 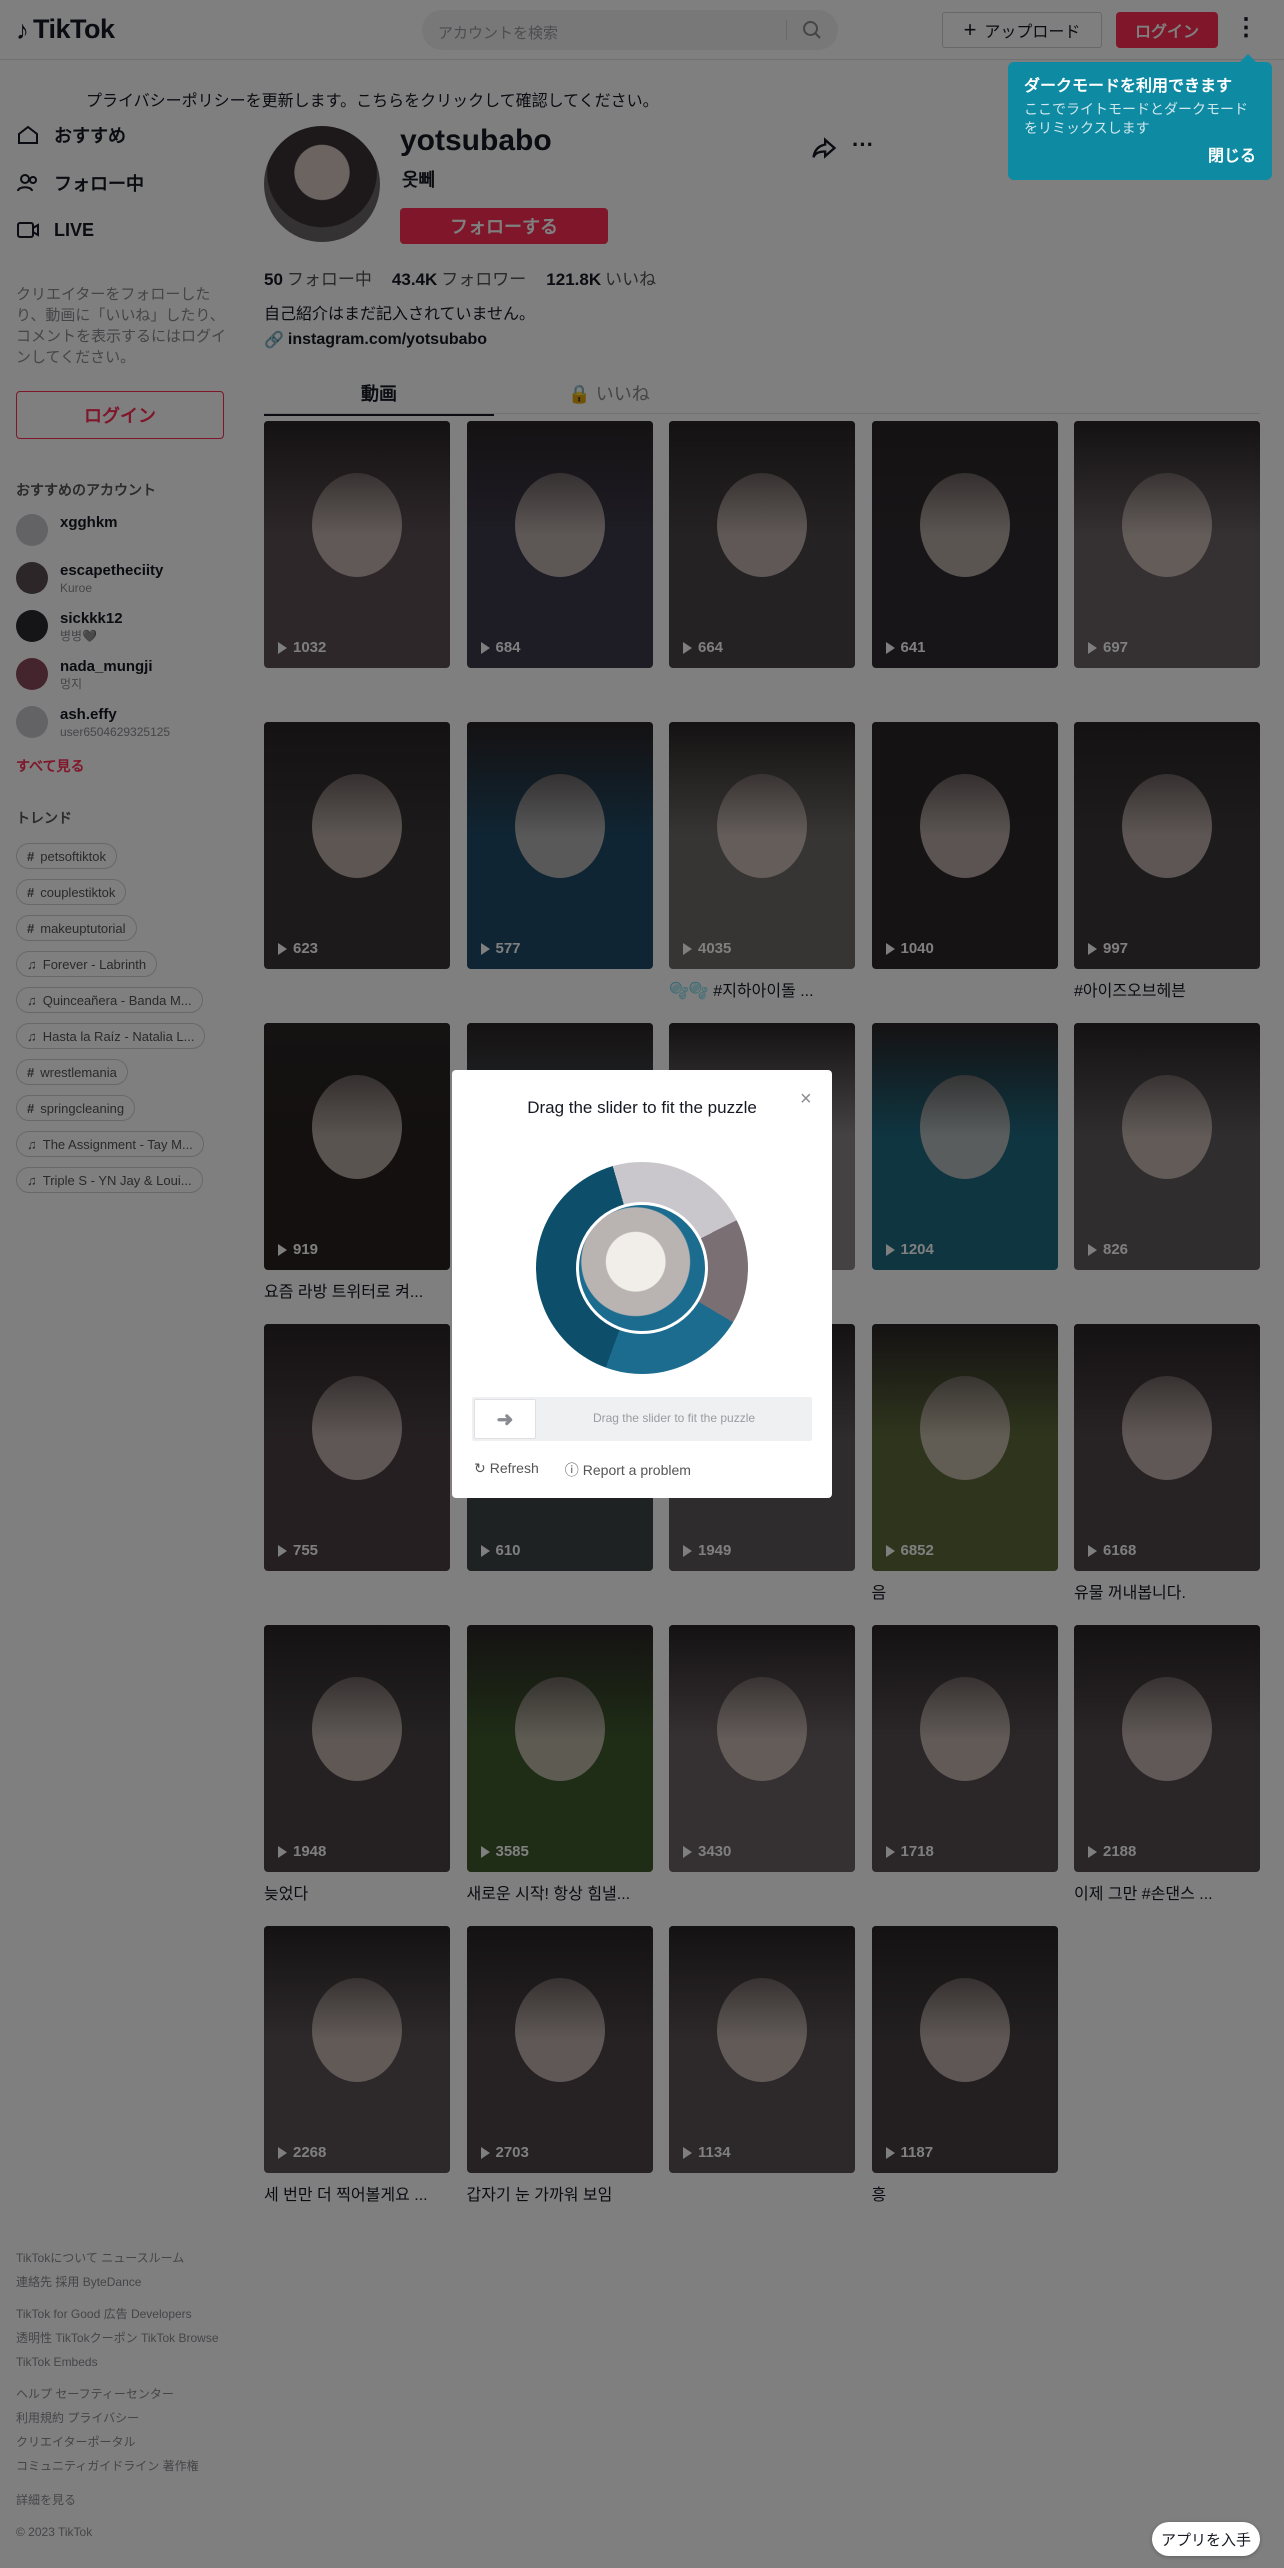 I want to click on close-icon: ×, so click(x=806, y=1099).